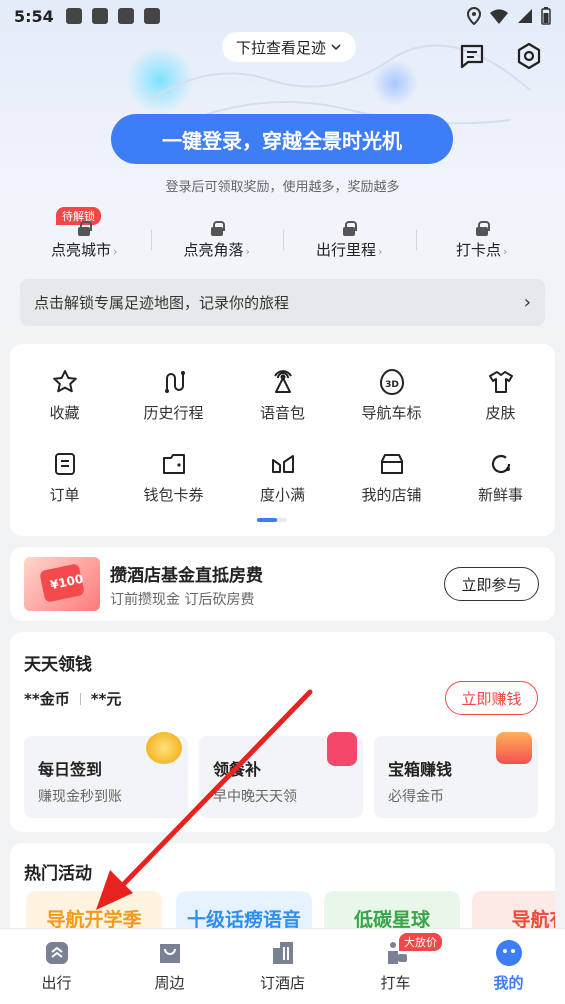 The width and height of the screenshot is (565, 1004). Describe the element at coordinates (456, 775) in the screenshot. I see `treasure-box-card: 宝箱赚钱 必得金币` at that location.